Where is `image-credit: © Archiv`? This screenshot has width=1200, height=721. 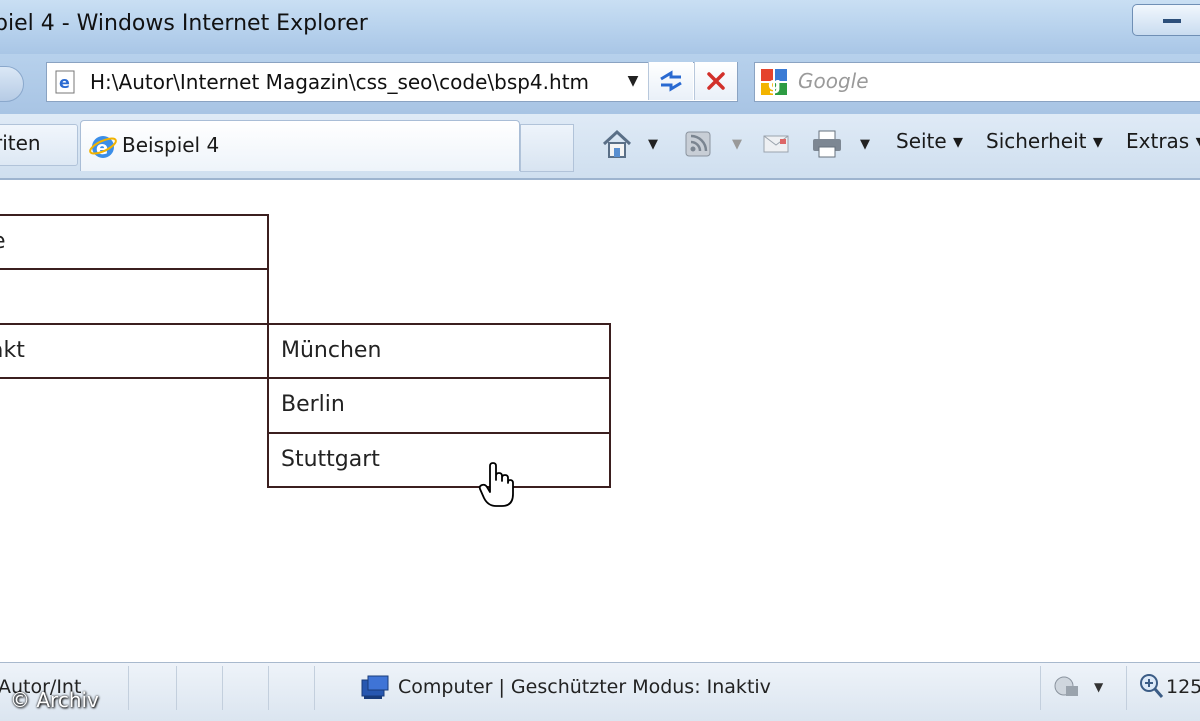 image-credit: © Archiv is located at coordinates (54, 700).